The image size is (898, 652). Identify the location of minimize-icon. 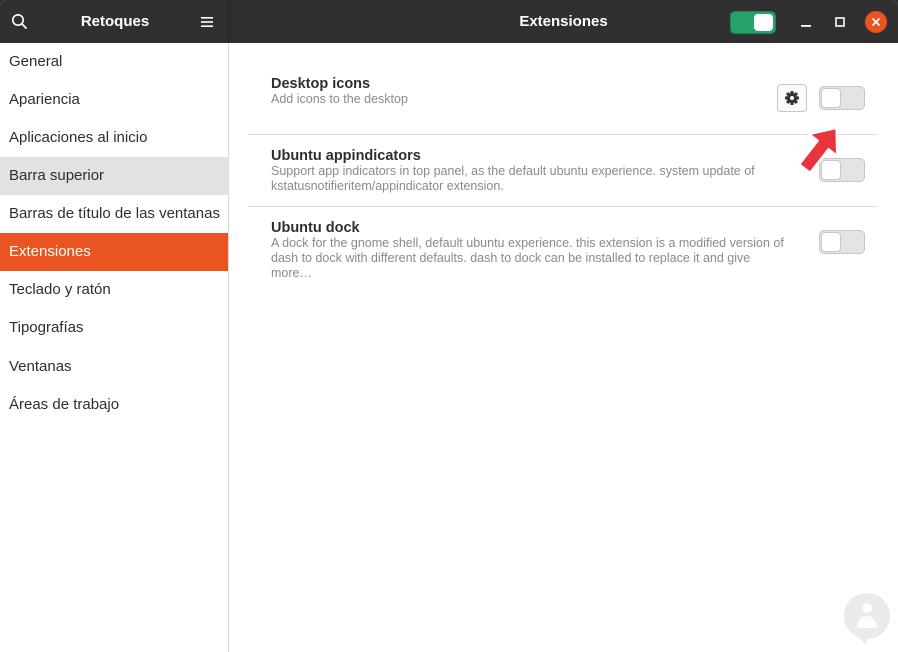
(806, 22).